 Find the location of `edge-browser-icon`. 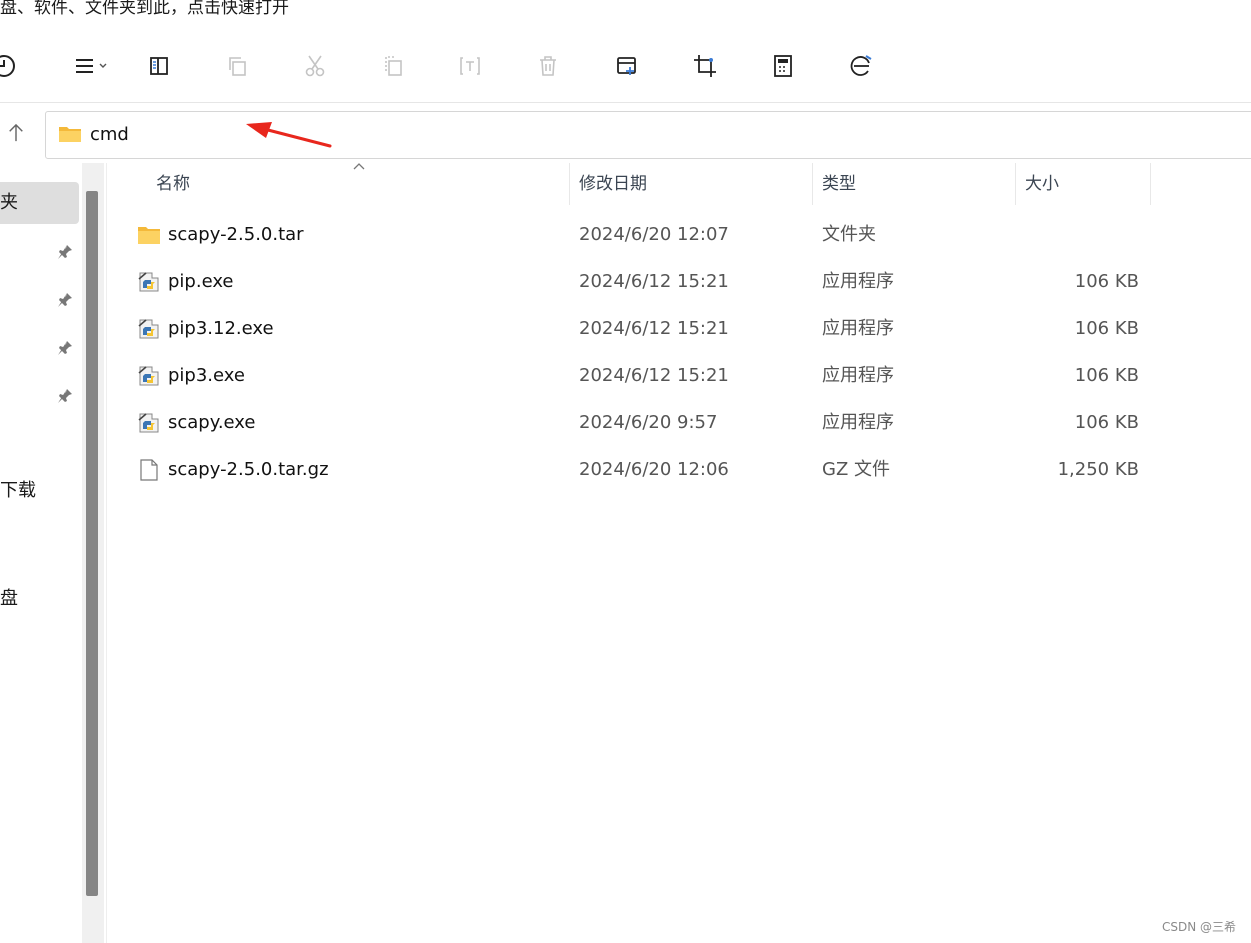

edge-browser-icon is located at coordinates (861, 65).